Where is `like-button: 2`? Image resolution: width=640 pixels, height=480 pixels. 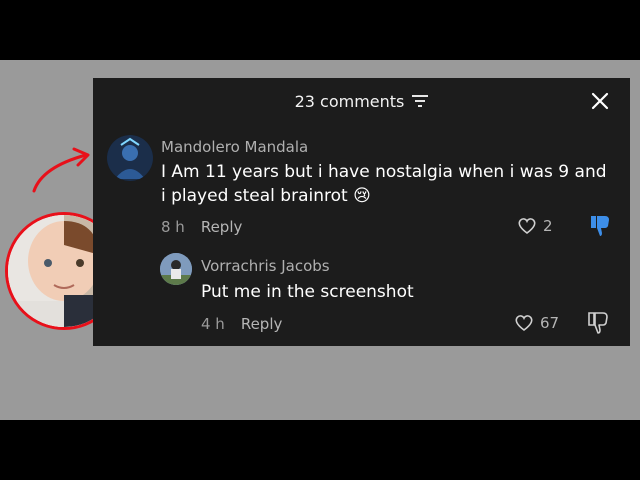
like-button: 2 is located at coordinates (535, 226).